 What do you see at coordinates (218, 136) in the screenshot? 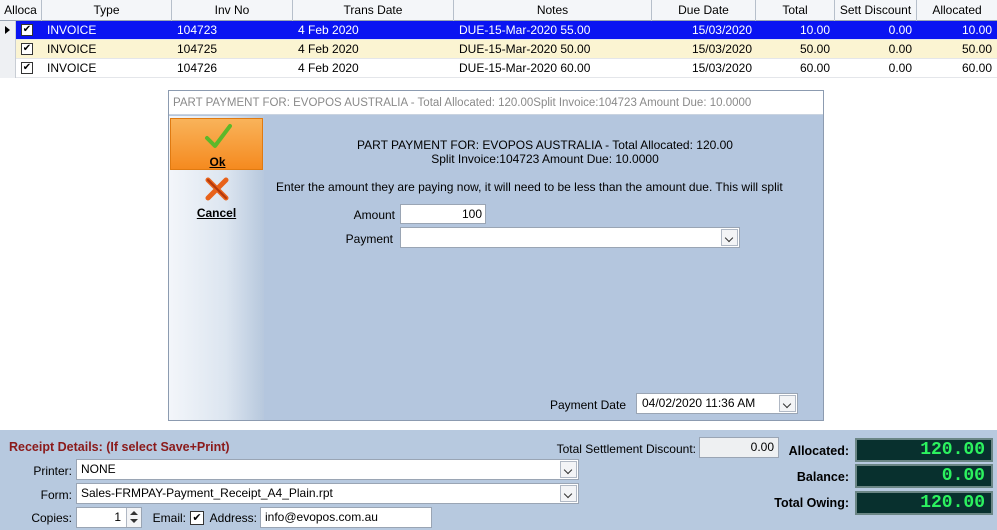
I see `checkmark-icon` at bounding box center [218, 136].